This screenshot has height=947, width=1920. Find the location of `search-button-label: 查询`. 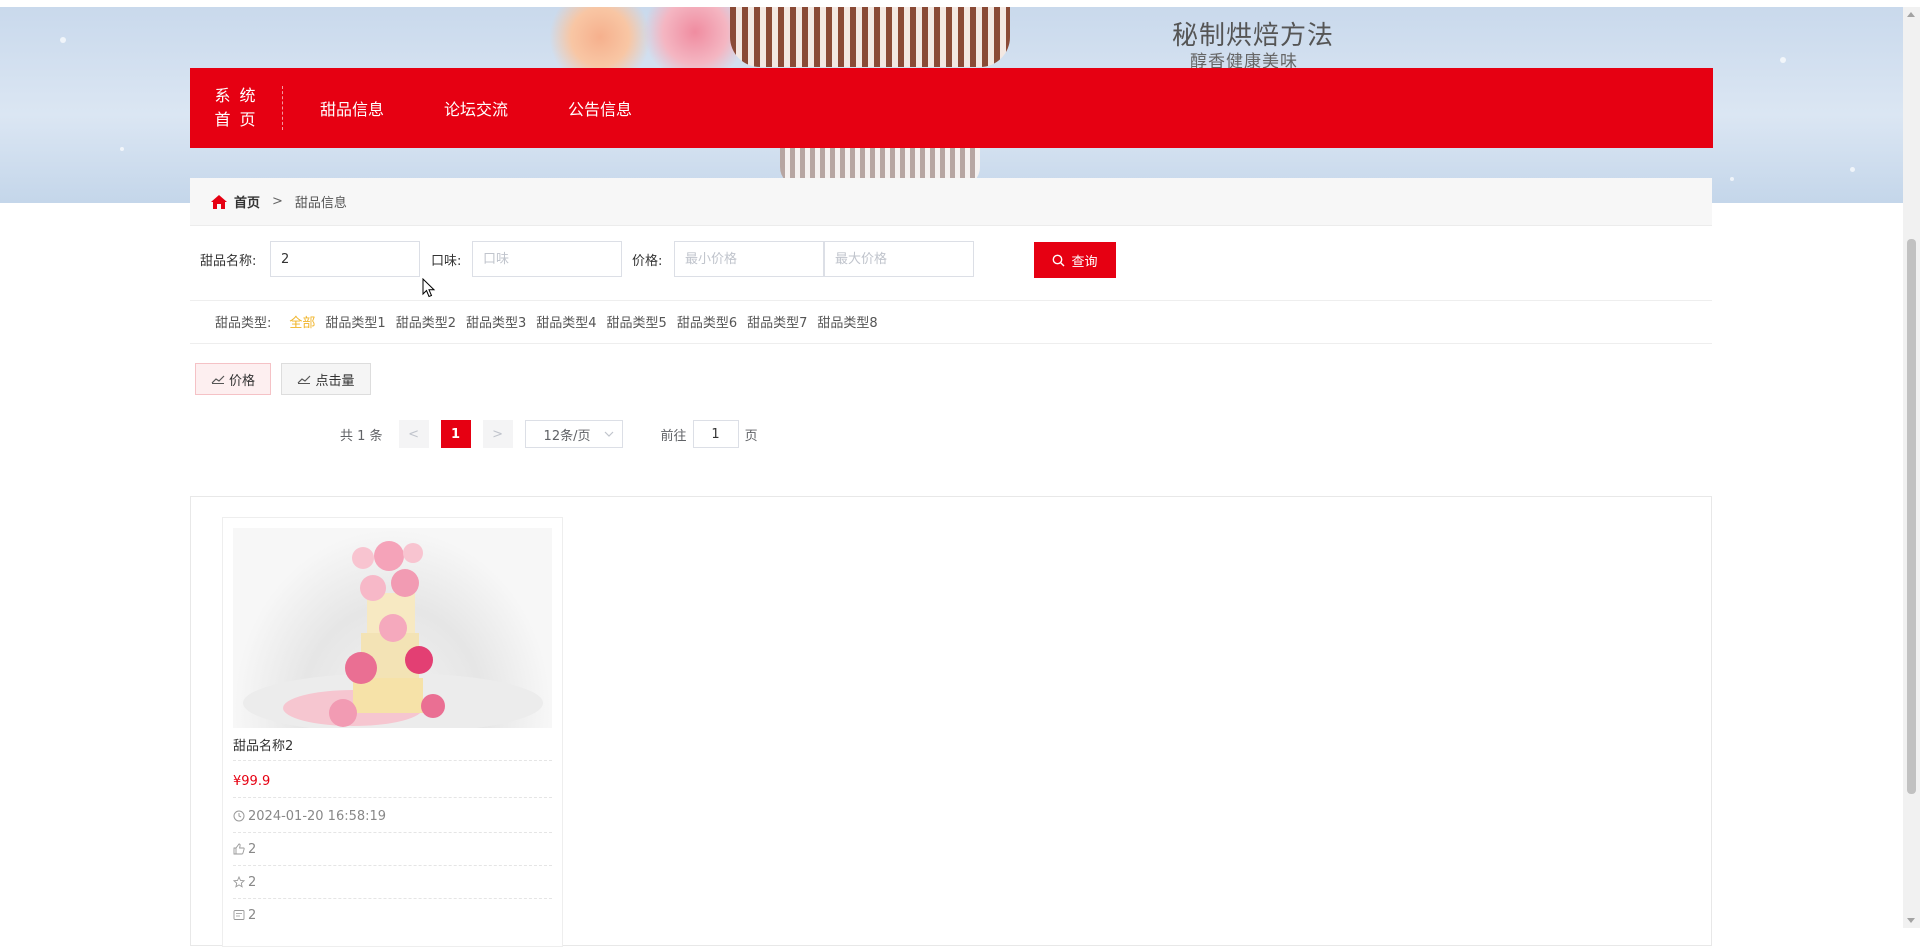

search-button-label: 查询 is located at coordinates (1084, 262).